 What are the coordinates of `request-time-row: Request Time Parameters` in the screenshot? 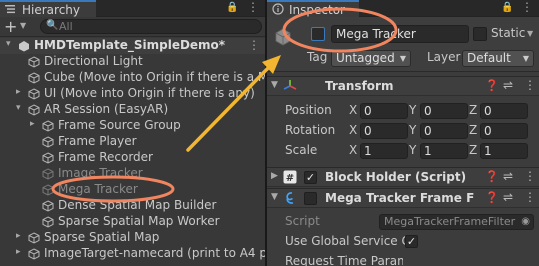 It's located at (403, 259).